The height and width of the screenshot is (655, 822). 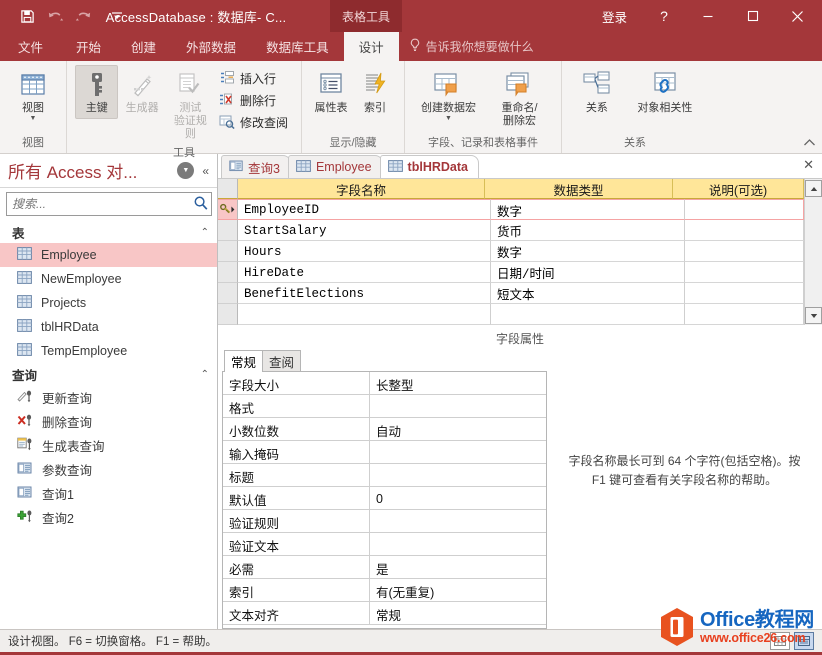 What do you see at coordinates (448, 95) in the screenshot?
I see `create-data-macro-button: 创建数据宏 ▼` at bounding box center [448, 95].